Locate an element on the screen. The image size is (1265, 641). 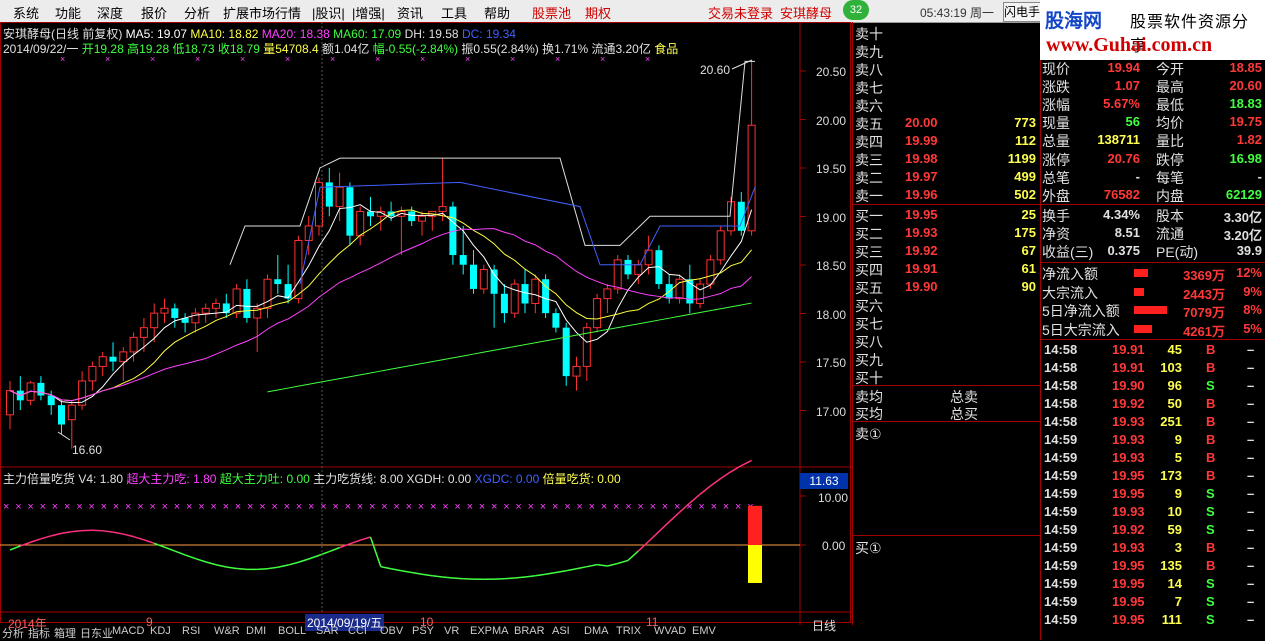
orderbook-row: 买四19.9161 is located at coordinates (947, 269).